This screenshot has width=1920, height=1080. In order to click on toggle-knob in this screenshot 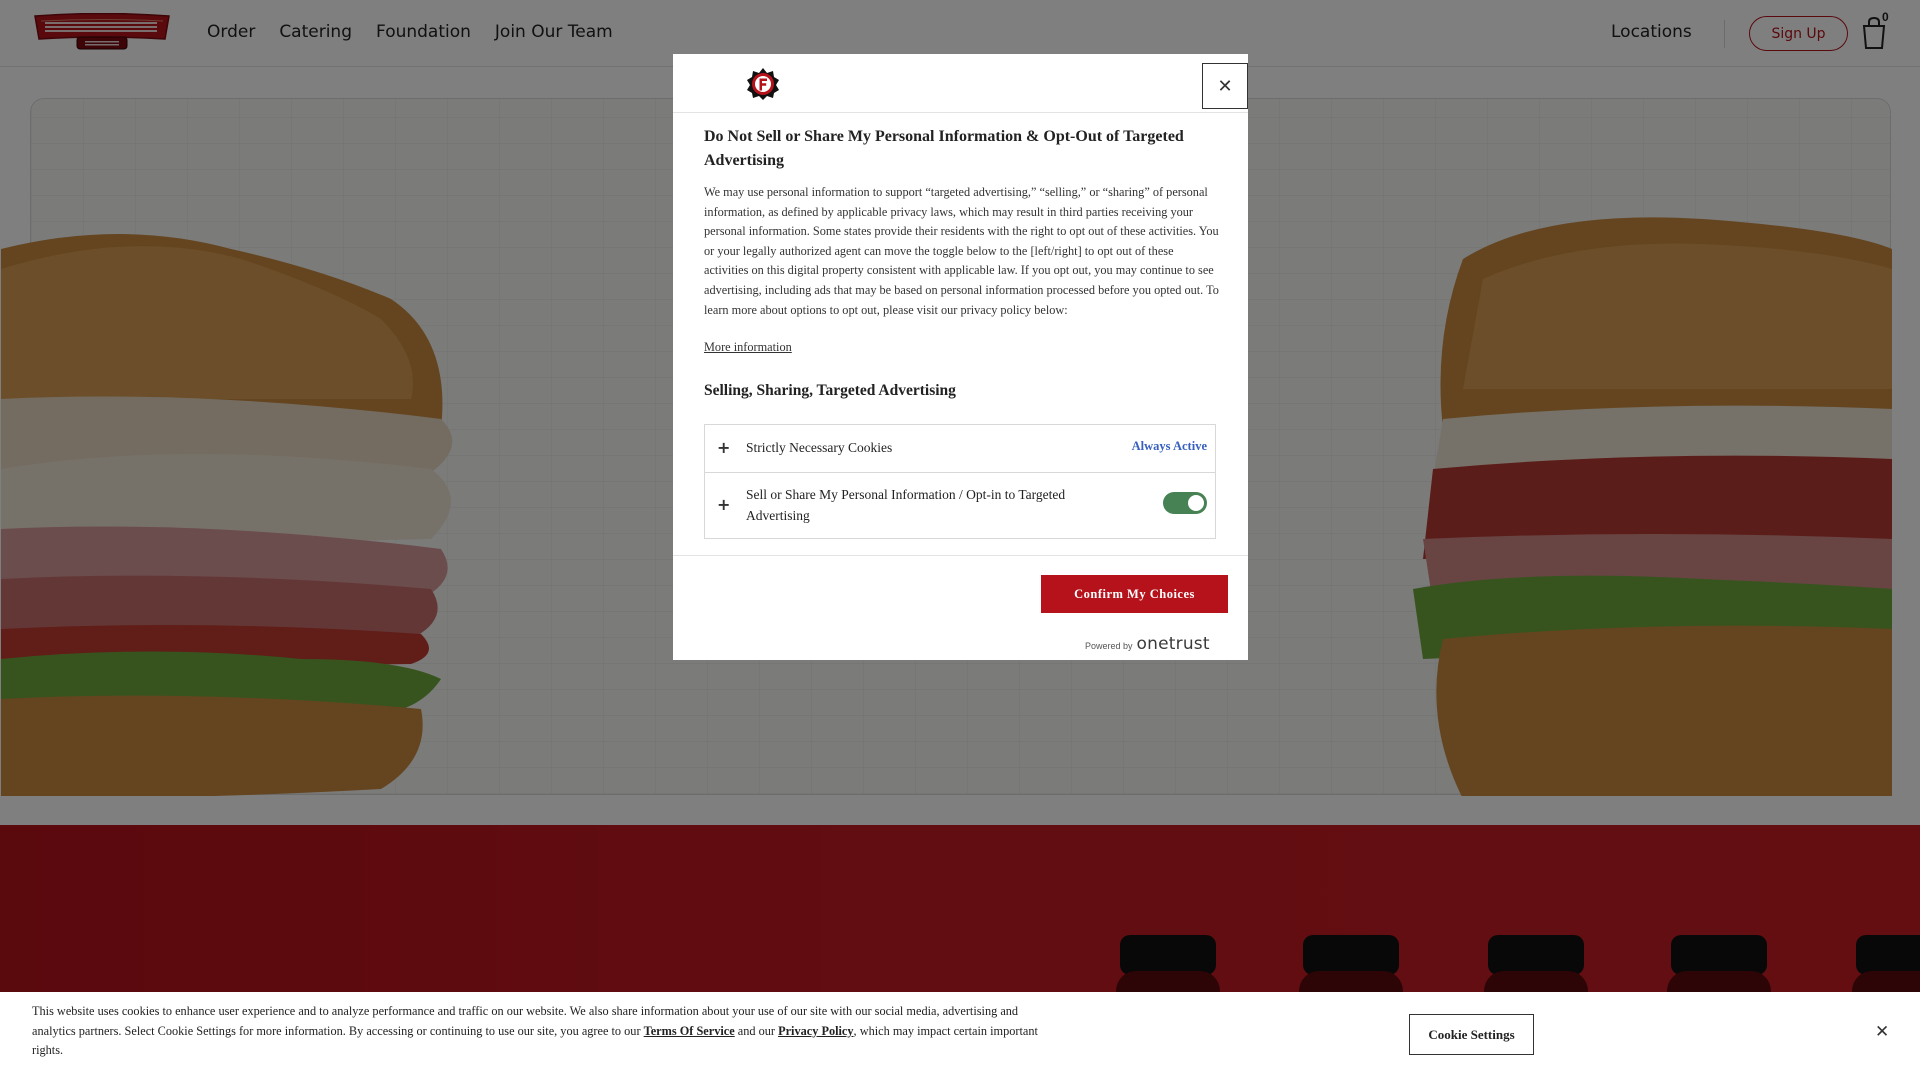, I will do `click(1196, 503)`.